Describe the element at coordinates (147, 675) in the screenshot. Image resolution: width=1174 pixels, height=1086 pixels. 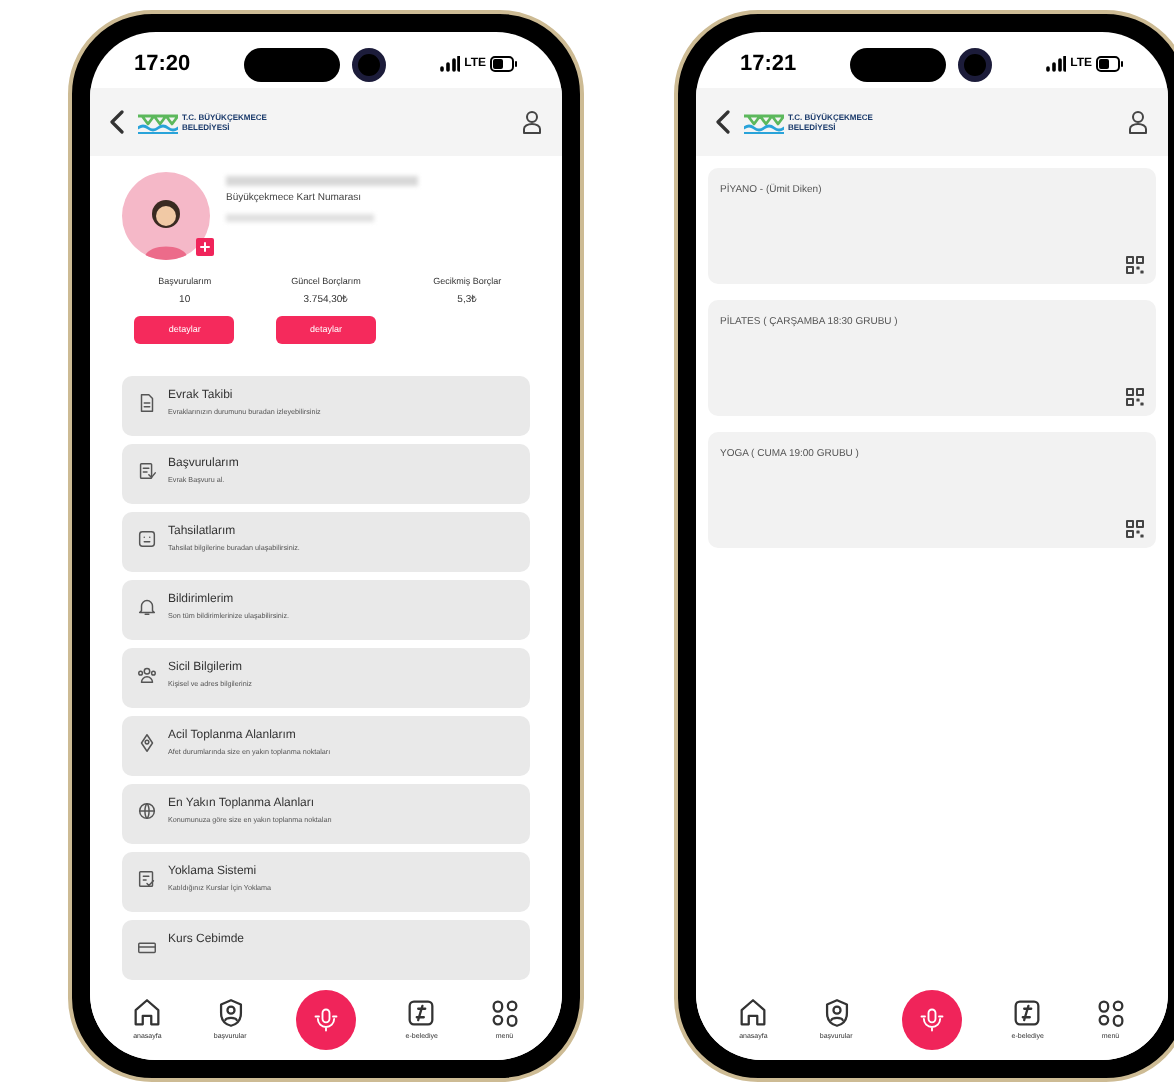
I see `people-icon` at that location.